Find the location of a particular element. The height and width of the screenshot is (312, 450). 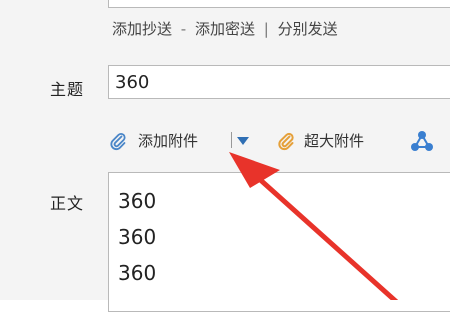

add-attachment-button: 添加附件 is located at coordinates (153, 140).